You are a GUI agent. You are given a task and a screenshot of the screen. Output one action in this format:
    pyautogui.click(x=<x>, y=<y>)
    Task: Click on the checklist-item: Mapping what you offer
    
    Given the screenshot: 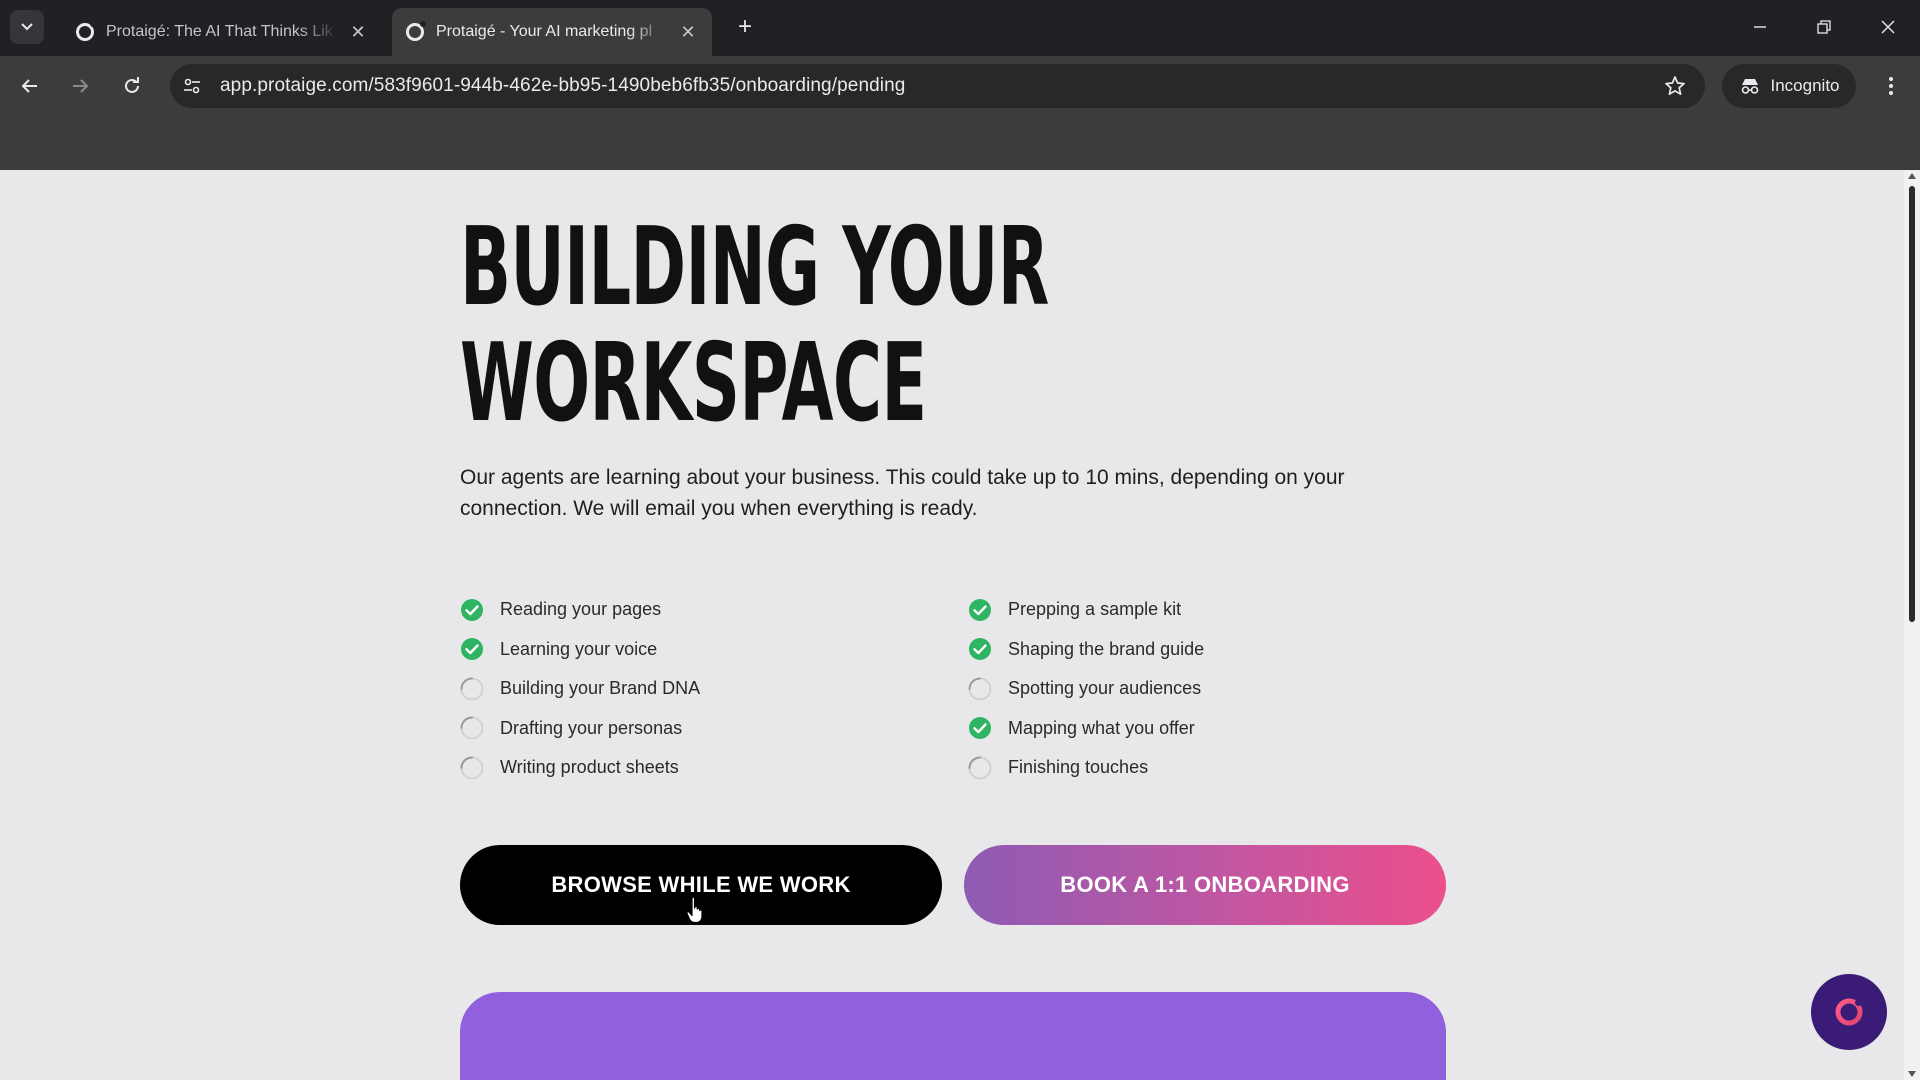 What is the action you would take?
    pyautogui.click(x=1086, y=729)
    